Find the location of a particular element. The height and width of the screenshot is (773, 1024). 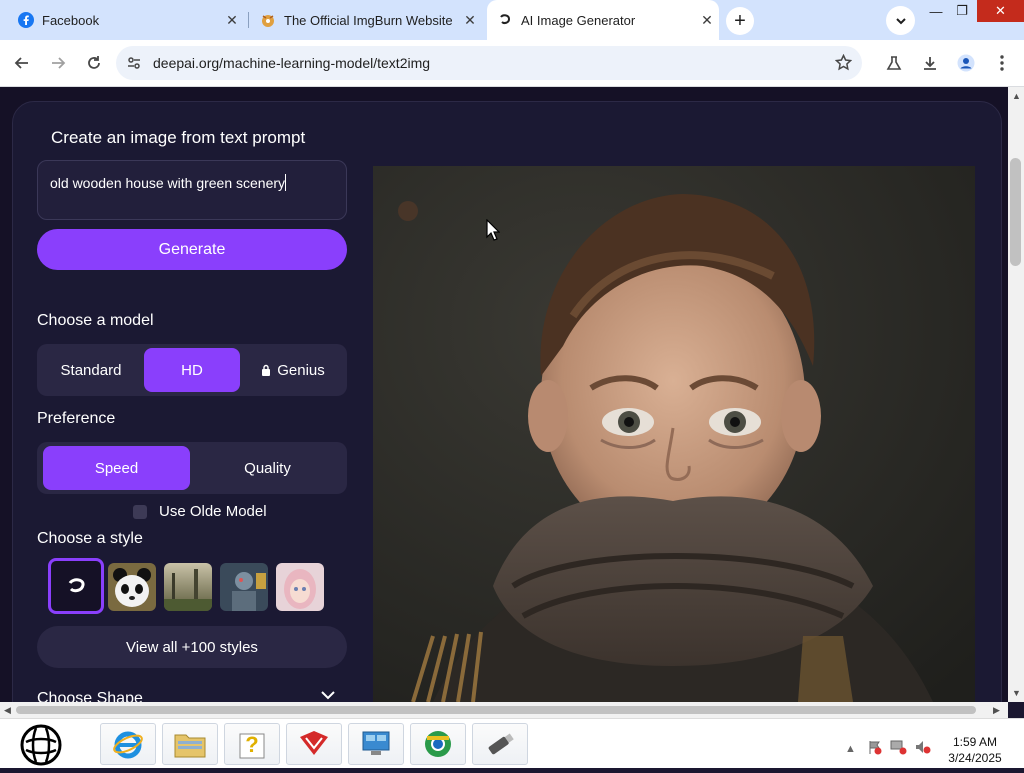

deepai-logo-icon is located at coordinates (76, 585).